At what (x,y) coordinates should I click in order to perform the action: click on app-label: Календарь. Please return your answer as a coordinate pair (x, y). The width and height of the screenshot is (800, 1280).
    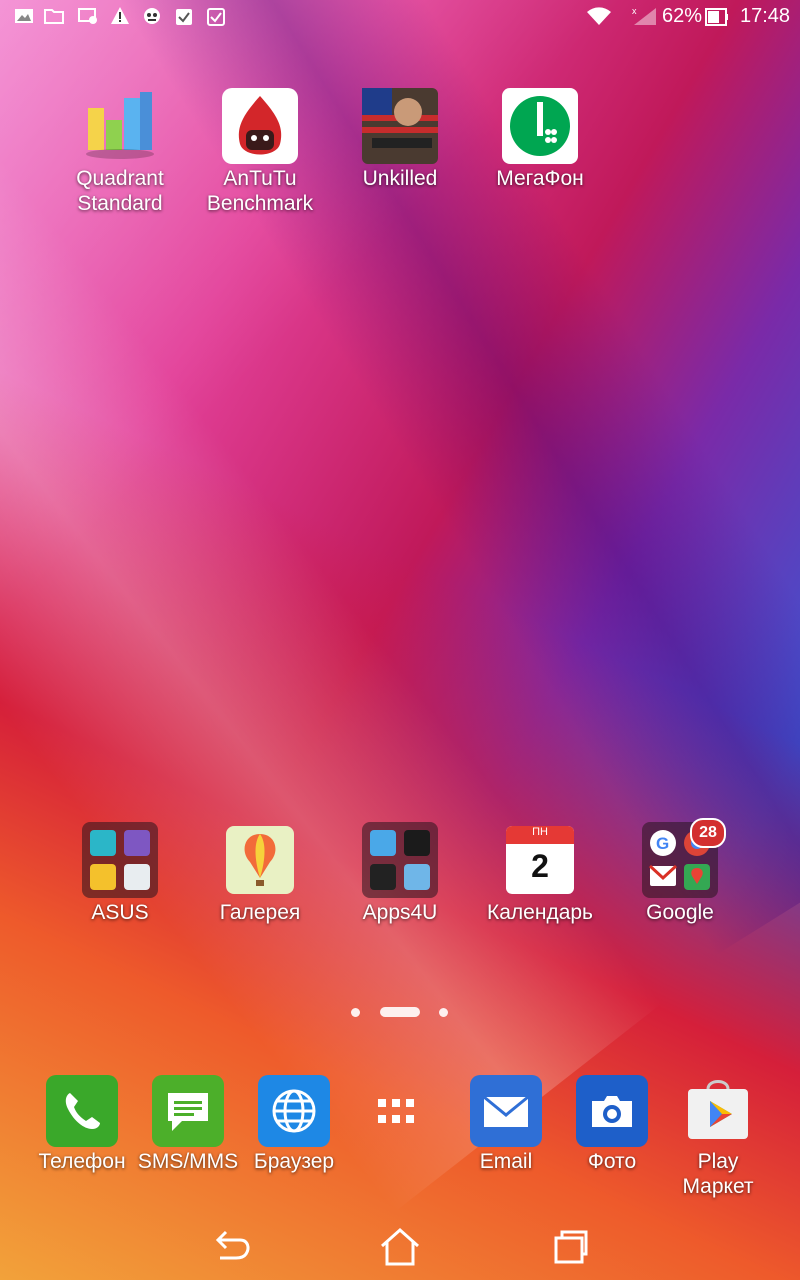
    Looking at the image, I should click on (540, 912).